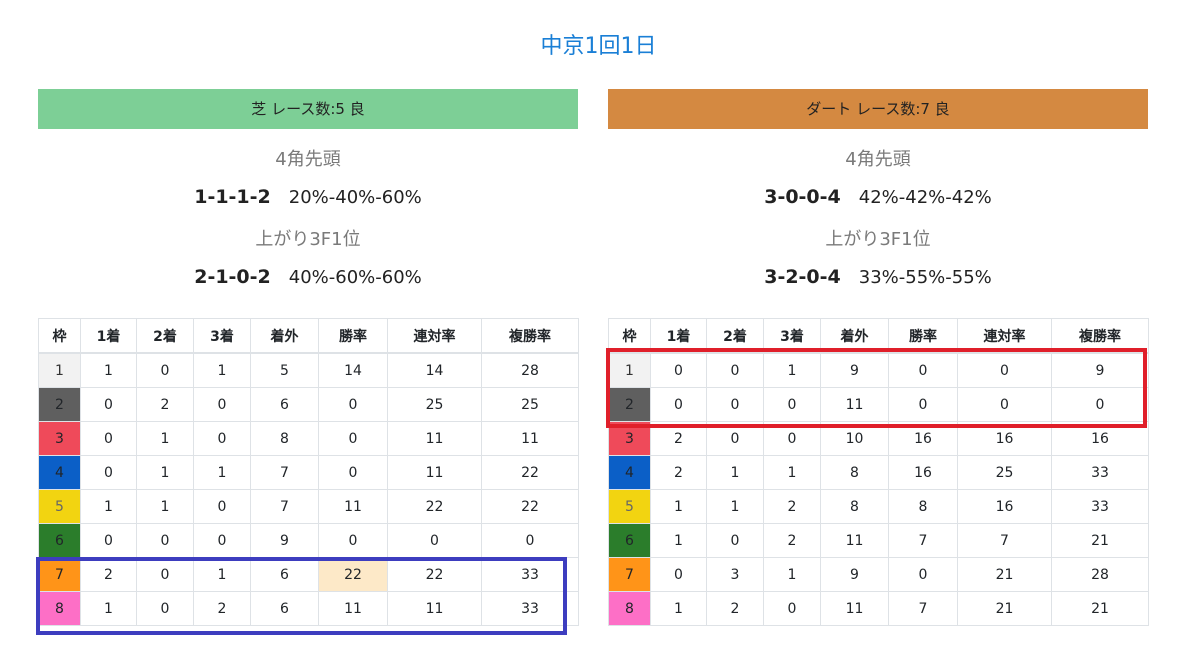 The image size is (1197, 647). Describe the element at coordinates (232, 197) in the screenshot. I see `turf-corner4-record: 1-1-1-2` at that location.